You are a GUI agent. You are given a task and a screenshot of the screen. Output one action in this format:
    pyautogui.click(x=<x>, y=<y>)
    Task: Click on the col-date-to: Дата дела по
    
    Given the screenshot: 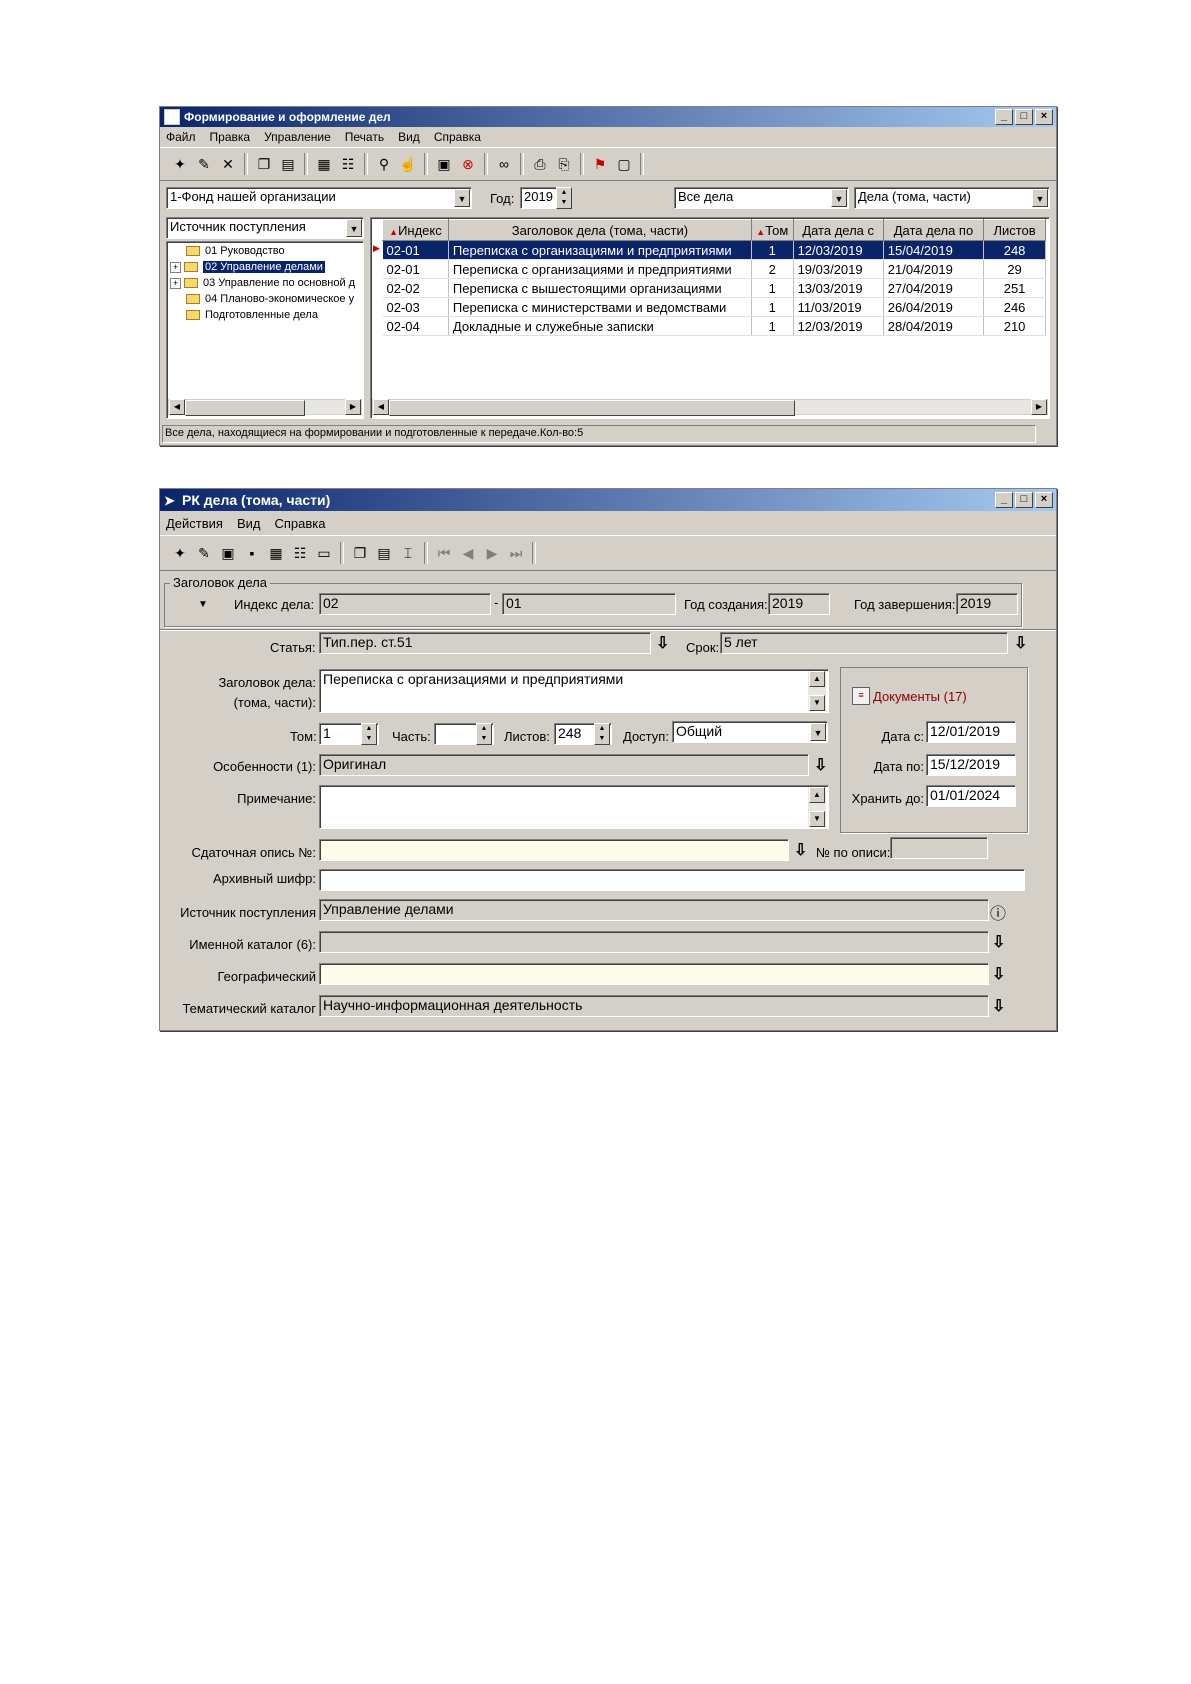 What is the action you would take?
    pyautogui.click(x=933, y=230)
    